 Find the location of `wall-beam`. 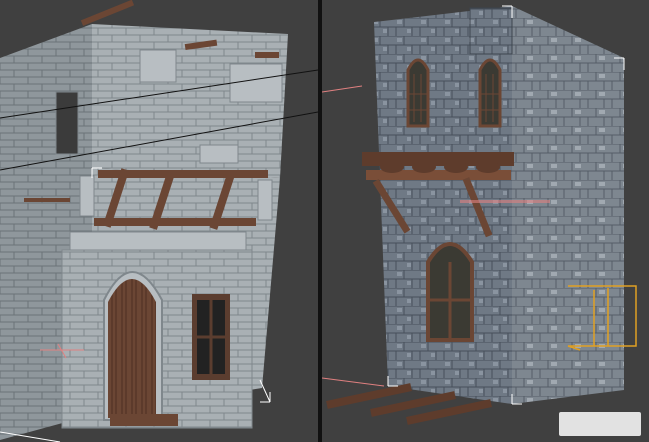

wall-beam is located at coordinates (47, 200).